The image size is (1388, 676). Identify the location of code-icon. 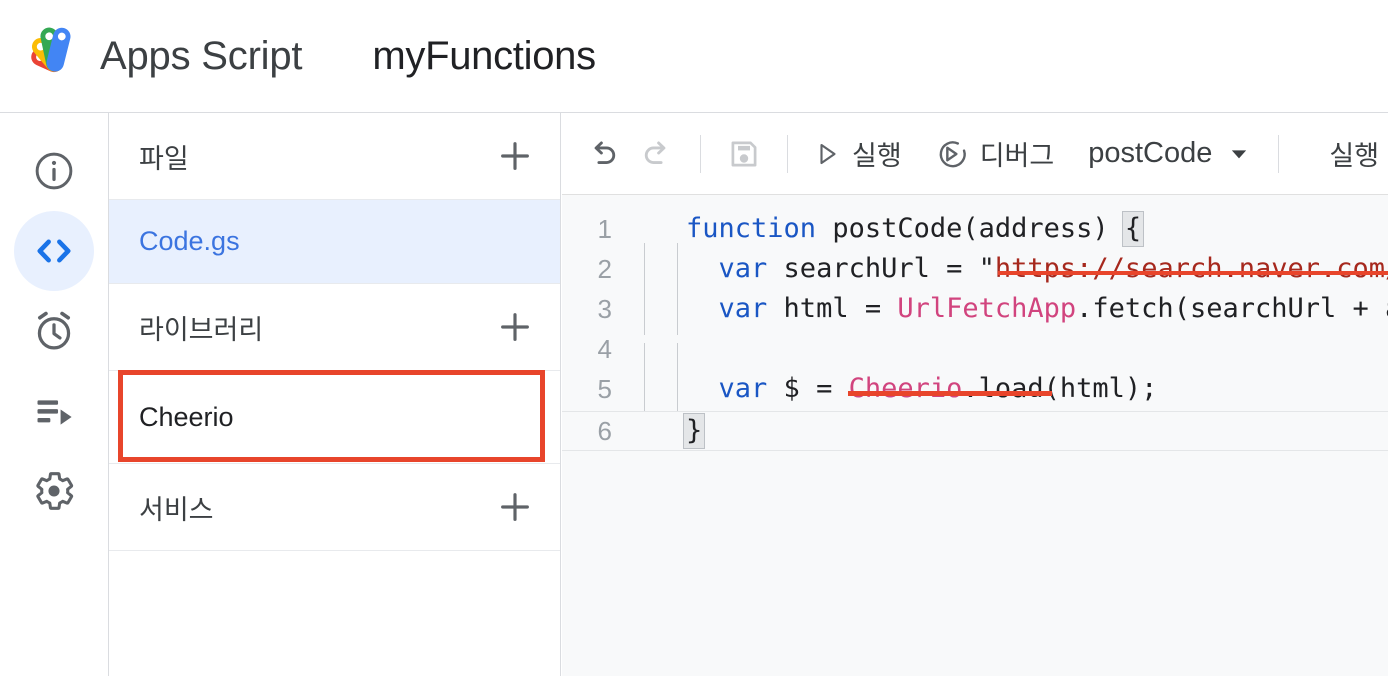
(54, 251).